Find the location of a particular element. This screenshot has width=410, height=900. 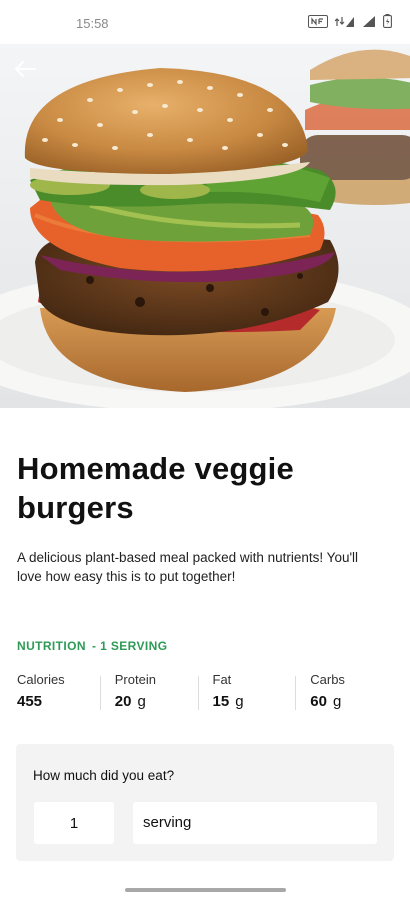

stat-label: Protein is located at coordinates (135, 679).